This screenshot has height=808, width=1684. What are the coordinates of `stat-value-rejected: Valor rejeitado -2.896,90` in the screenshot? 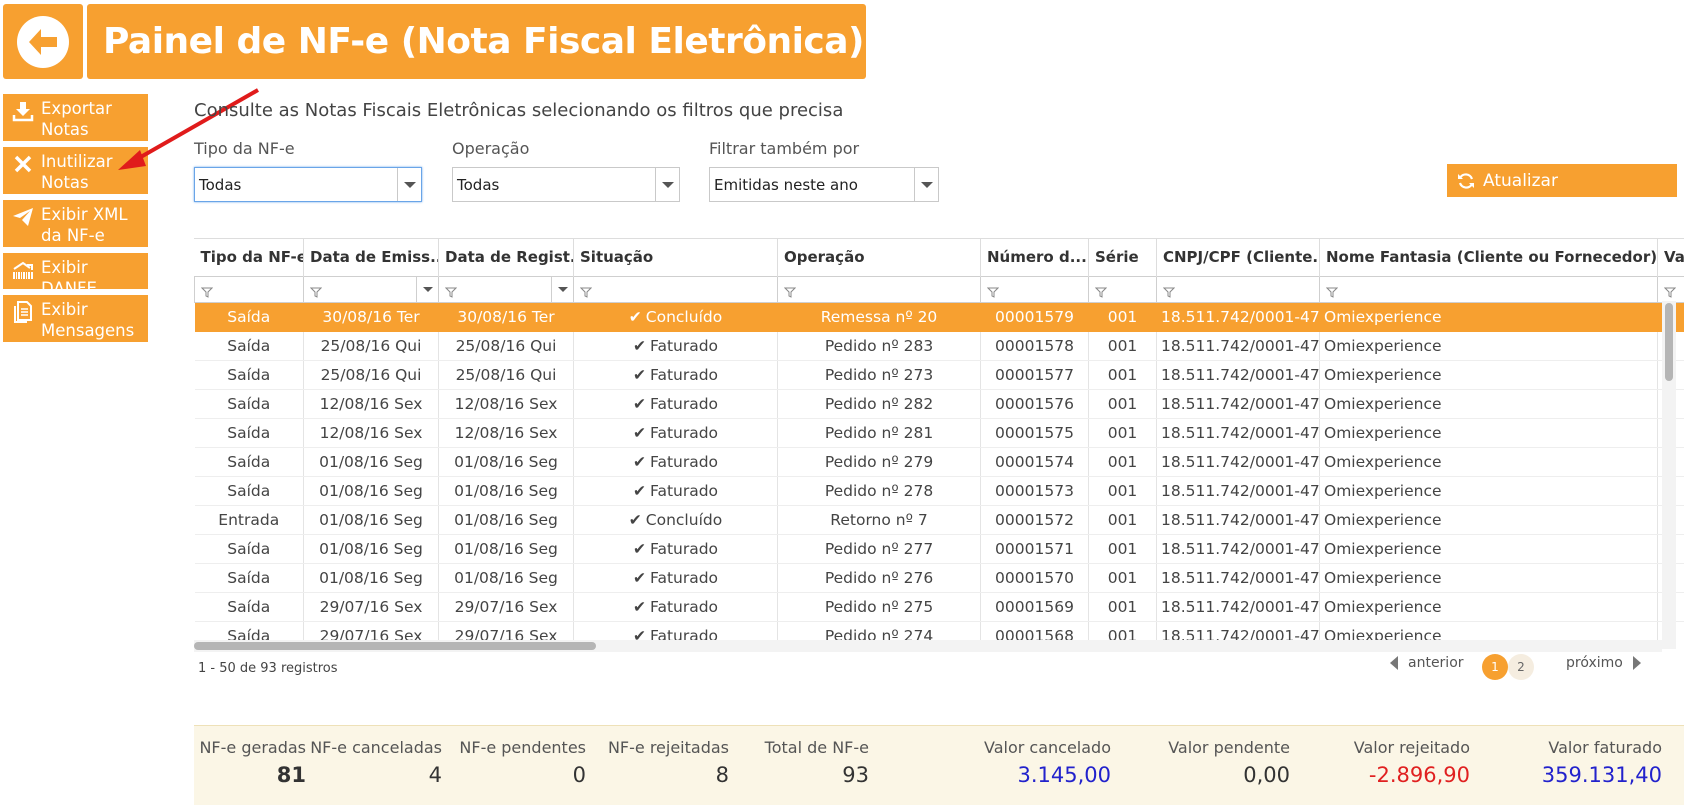 It's located at (1411, 762).